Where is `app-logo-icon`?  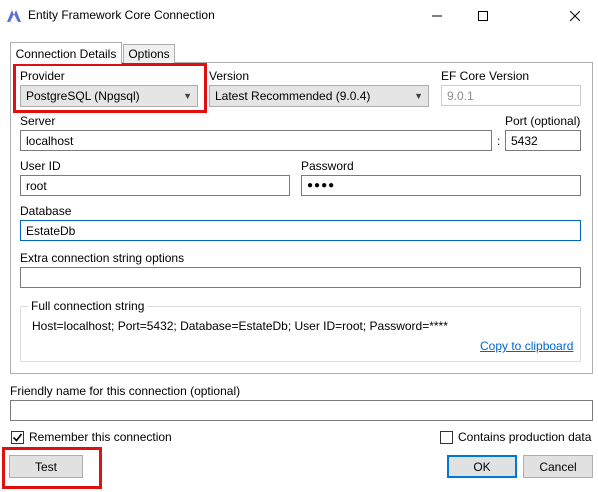
app-logo-icon is located at coordinates (14, 16).